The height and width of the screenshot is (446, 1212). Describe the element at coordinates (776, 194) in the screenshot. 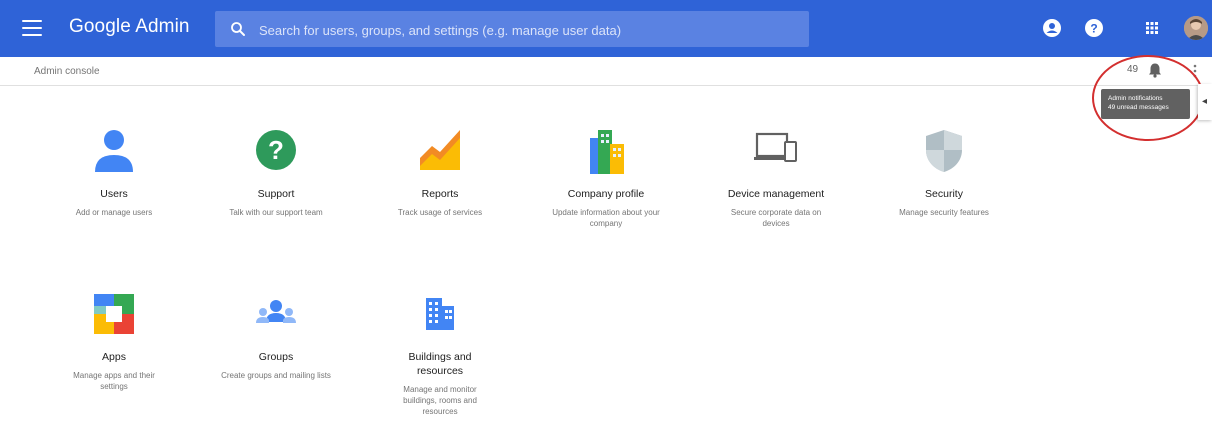

I see `card-title: Device management` at that location.